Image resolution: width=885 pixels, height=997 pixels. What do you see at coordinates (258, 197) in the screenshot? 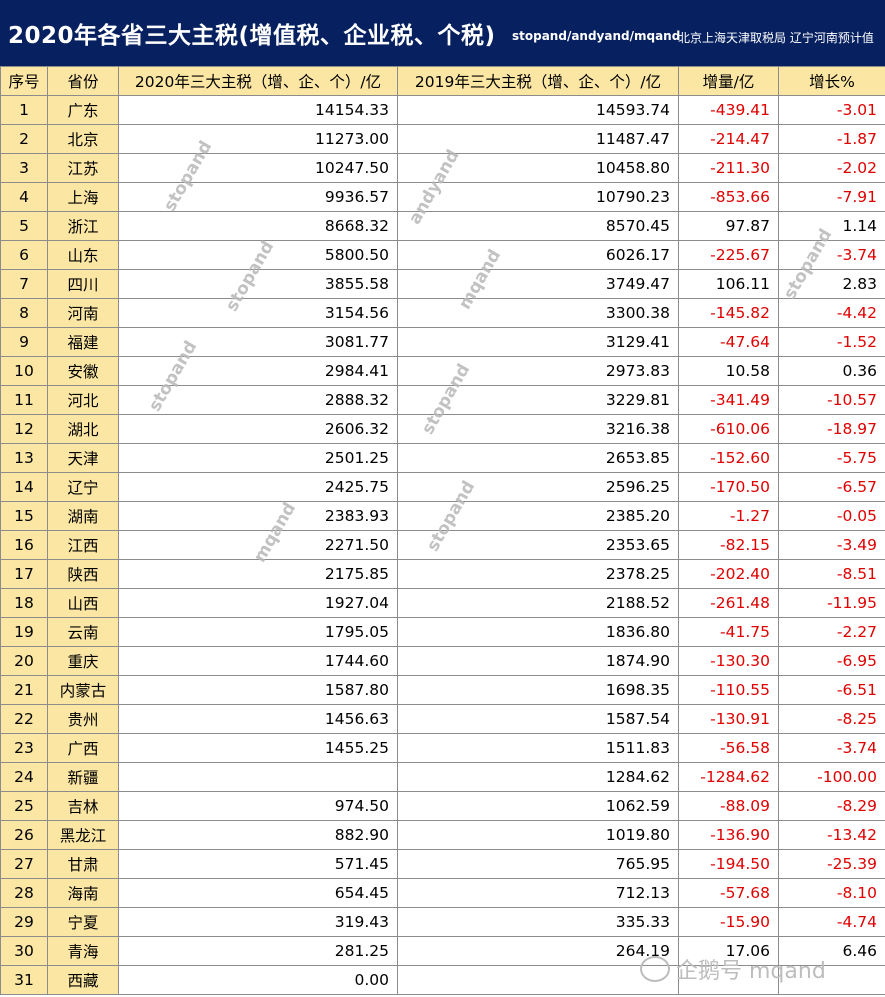
I see `row-value-2020: 9936.57` at bounding box center [258, 197].